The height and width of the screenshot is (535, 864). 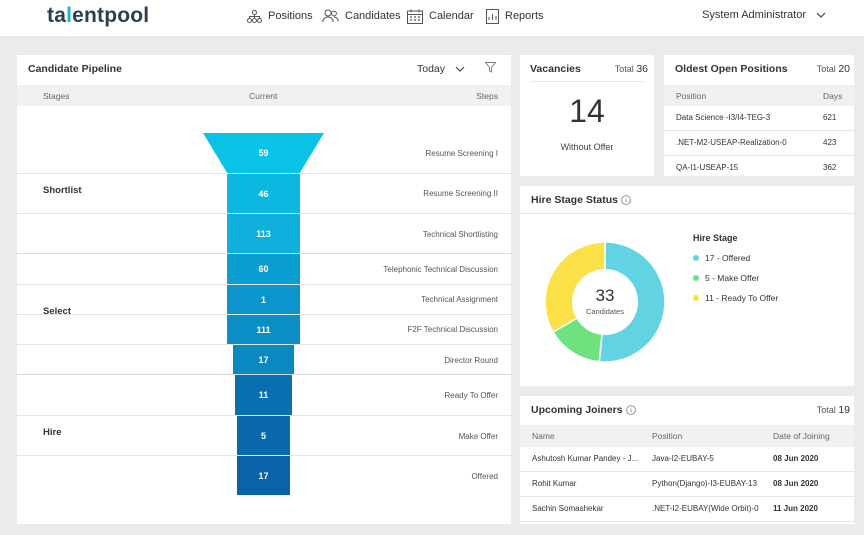 I want to click on position-cell: Data Science -I3/I4-TEG-3, so click(x=746, y=117).